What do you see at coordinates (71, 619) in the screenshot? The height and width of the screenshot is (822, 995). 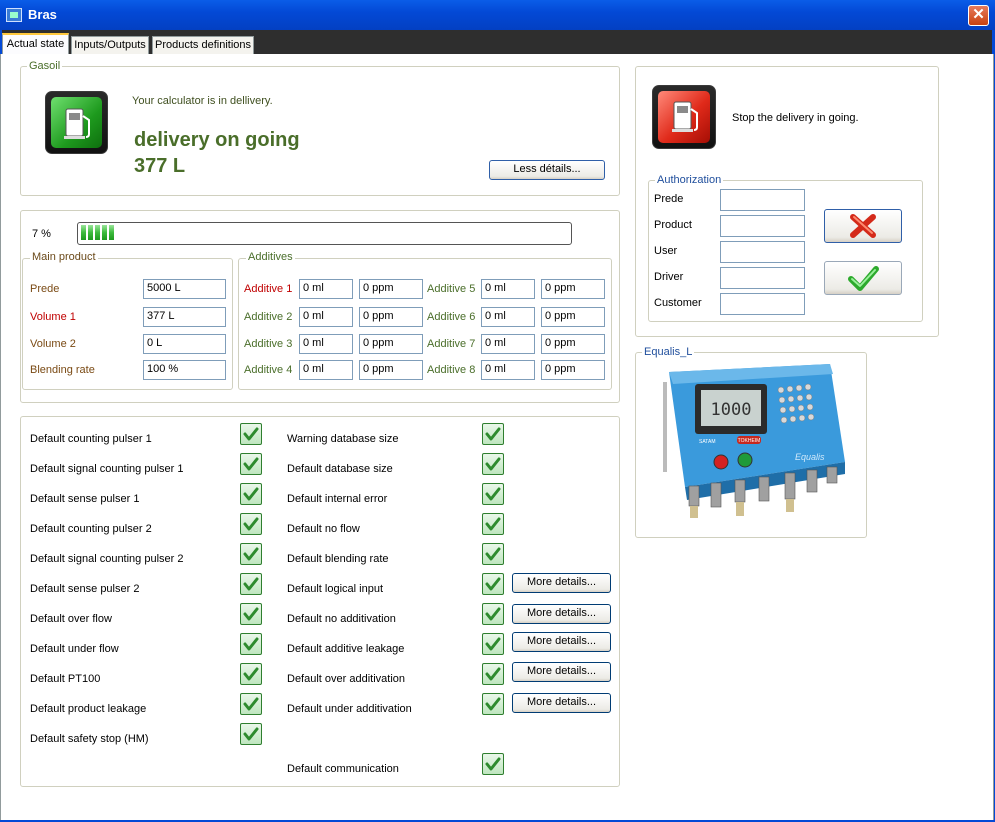 I see `default-left-label: Default over flow` at bounding box center [71, 619].